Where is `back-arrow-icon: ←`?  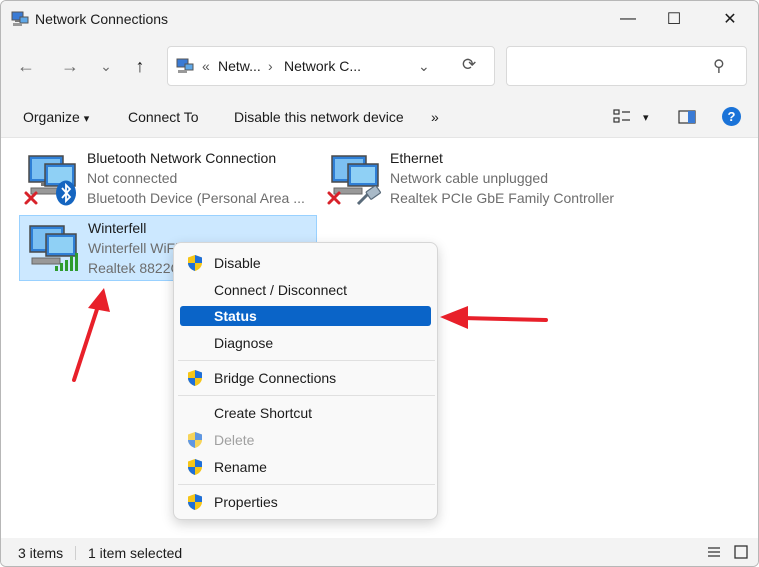
back-arrow-icon: ← is located at coordinates (26, 65).